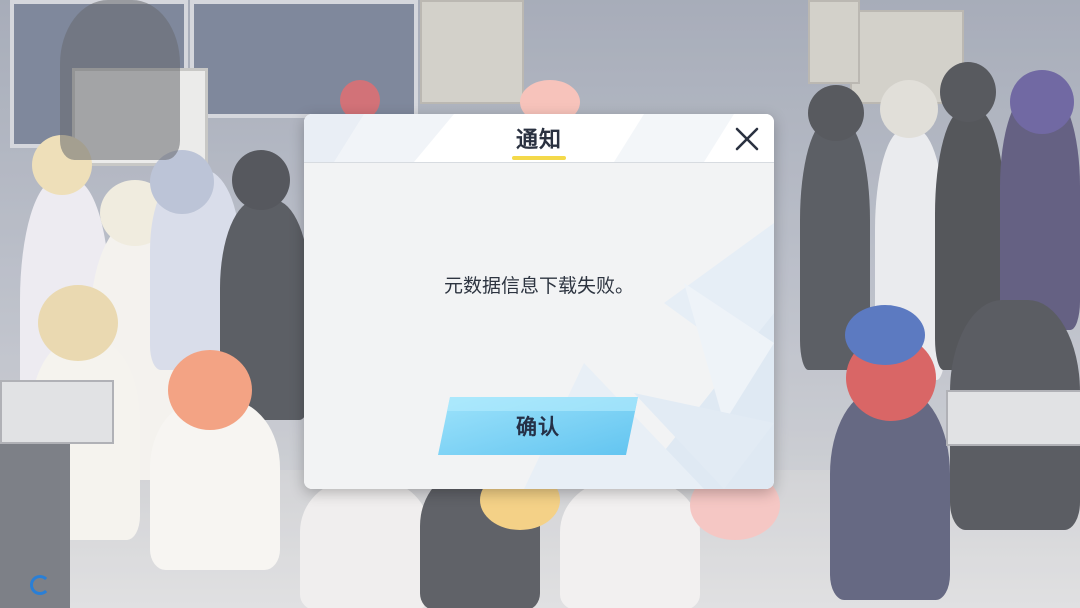  Describe the element at coordinates (538, 286) in the screenshot. I see `dialog-message: 元数据信息下载失败。` at that location.